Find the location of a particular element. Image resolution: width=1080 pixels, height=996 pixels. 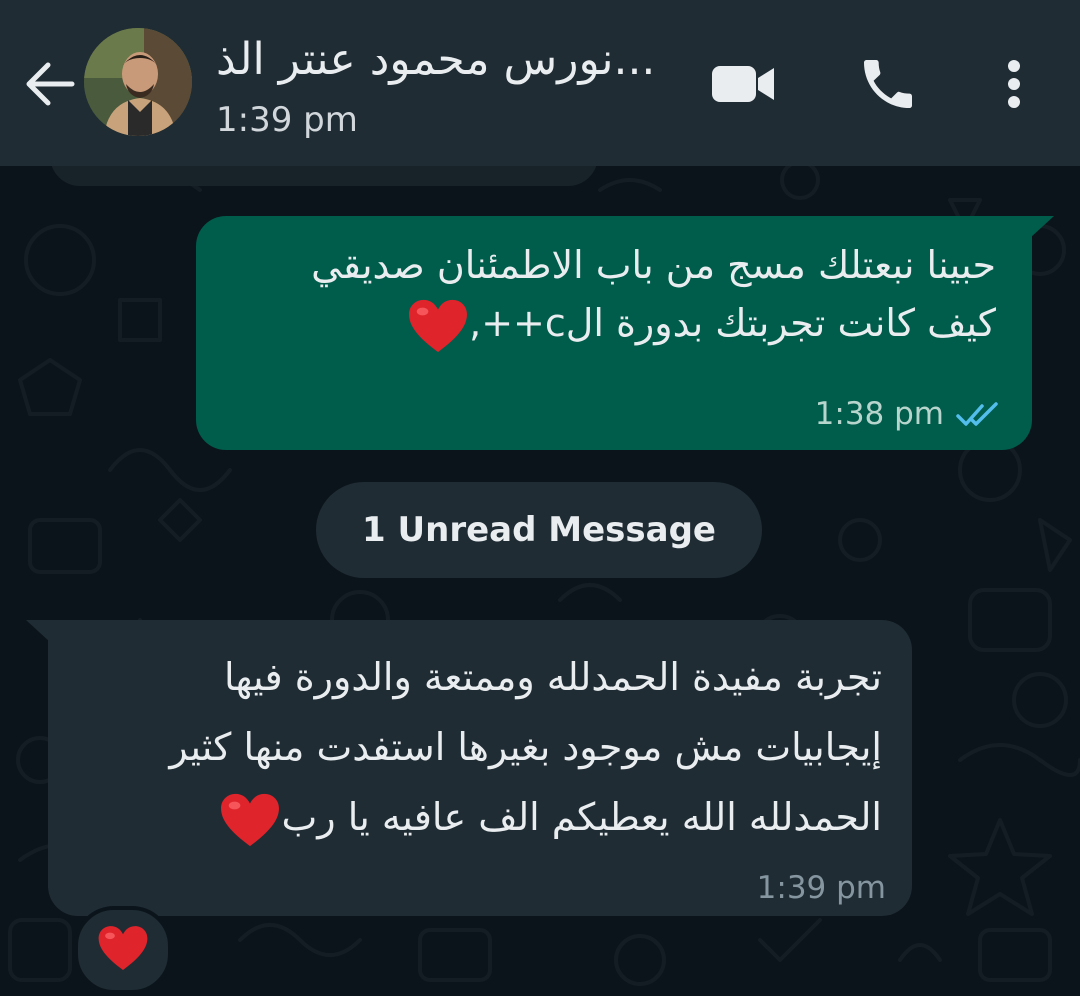

message-line: حبينا نبعتلك مسج من باب الاطمئنان صديقي is located at coordinates (653, 265).